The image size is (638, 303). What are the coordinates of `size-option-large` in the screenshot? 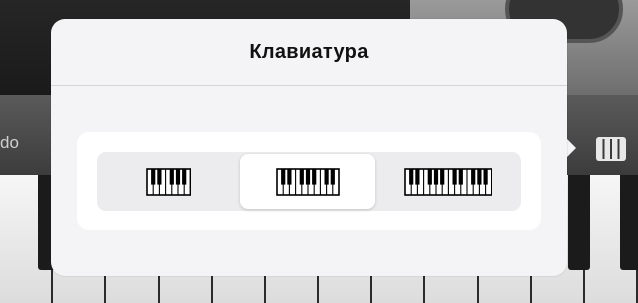 It's located at (448, 181).